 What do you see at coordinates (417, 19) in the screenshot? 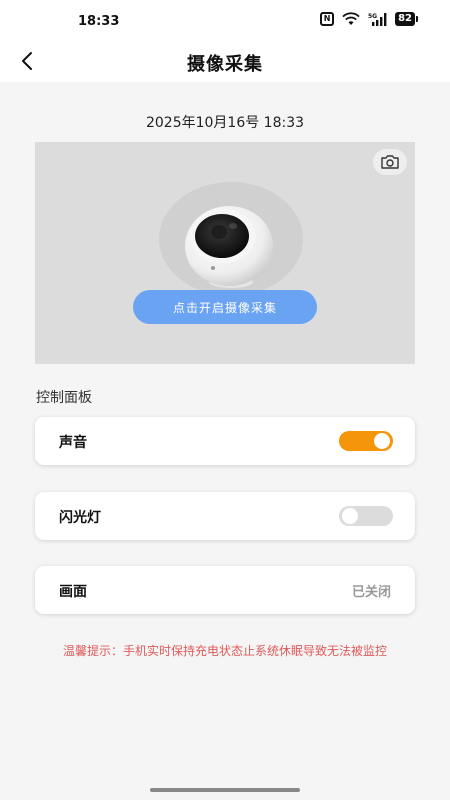
I see `battery-tip` at bounding box center [417, 19].